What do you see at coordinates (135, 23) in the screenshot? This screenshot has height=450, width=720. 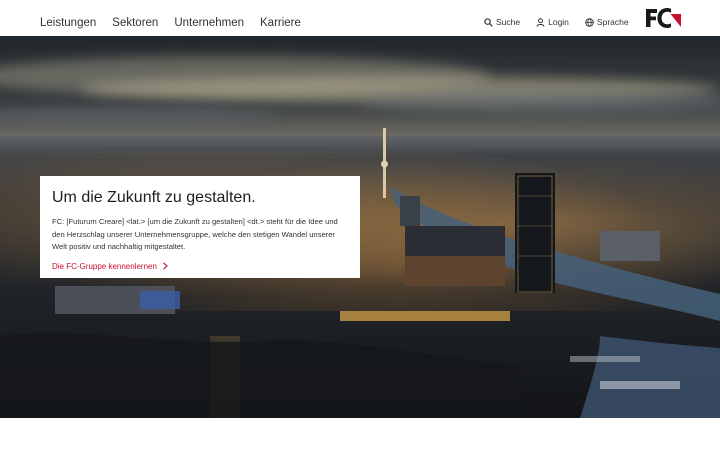 I see `nav-item-sektoren: Sektoren` at bounding box center [135, 23].